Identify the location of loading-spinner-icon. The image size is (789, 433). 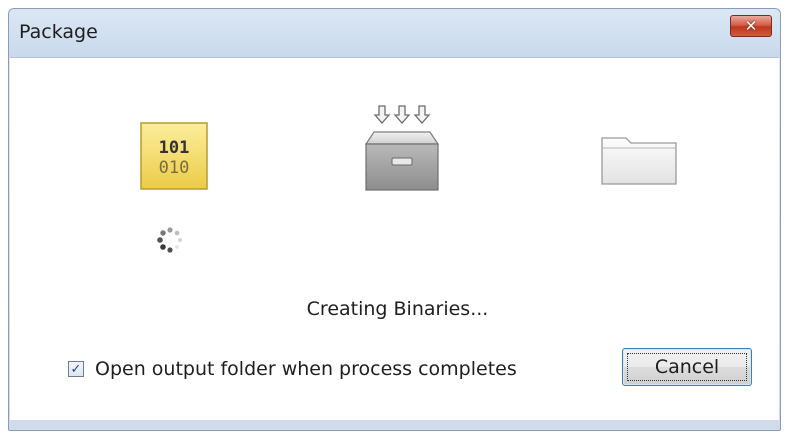
(169, 240).